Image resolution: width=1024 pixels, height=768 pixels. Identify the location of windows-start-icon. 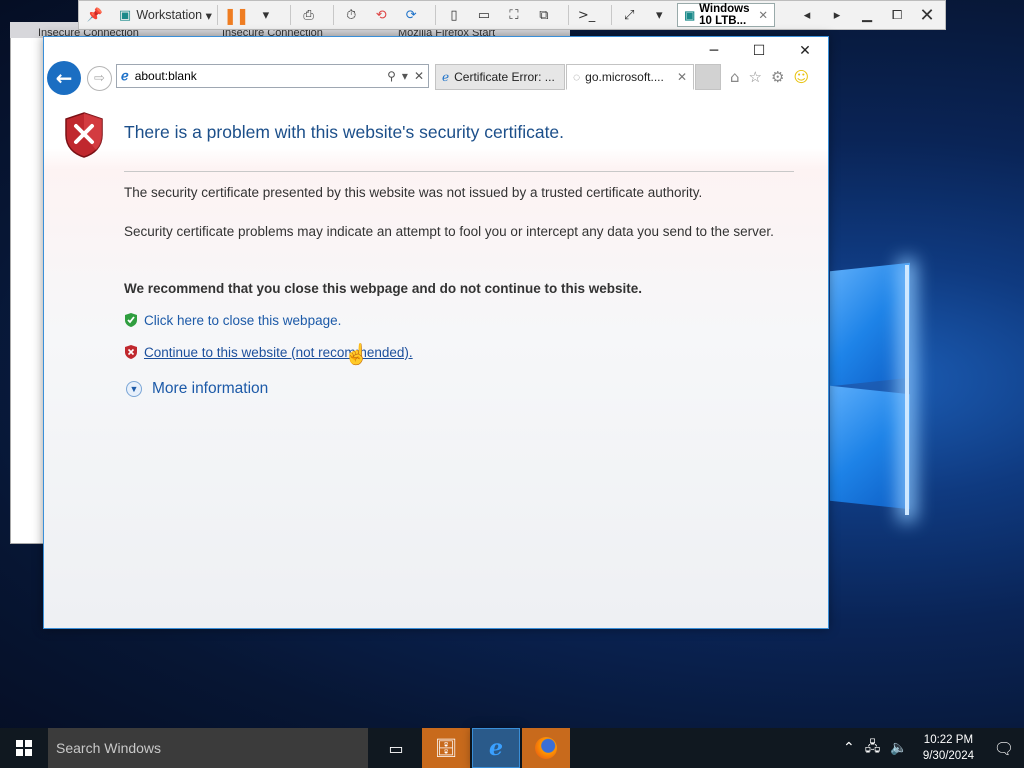
(24, 748).